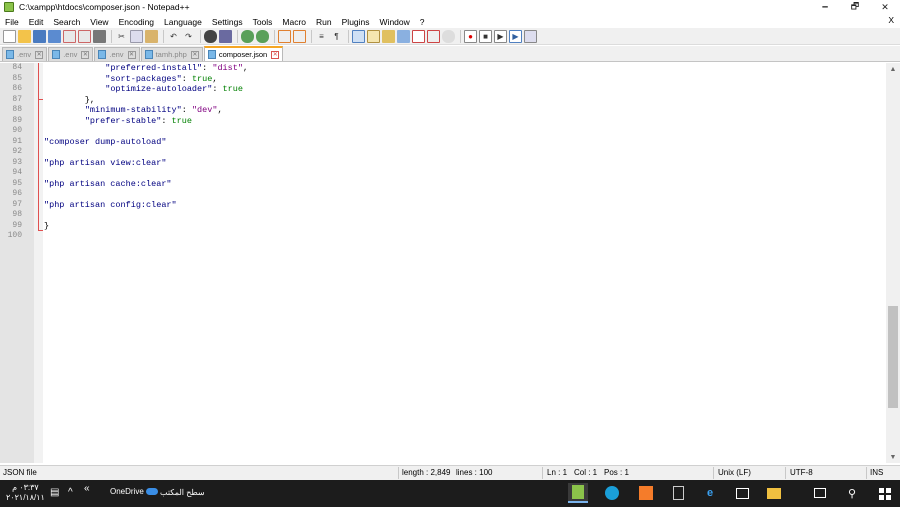 The width and height of the screenshot is (900, 507). Describe the element at coordinates (443, 236) in the screenshot. I see `code-line: 100` at that location.